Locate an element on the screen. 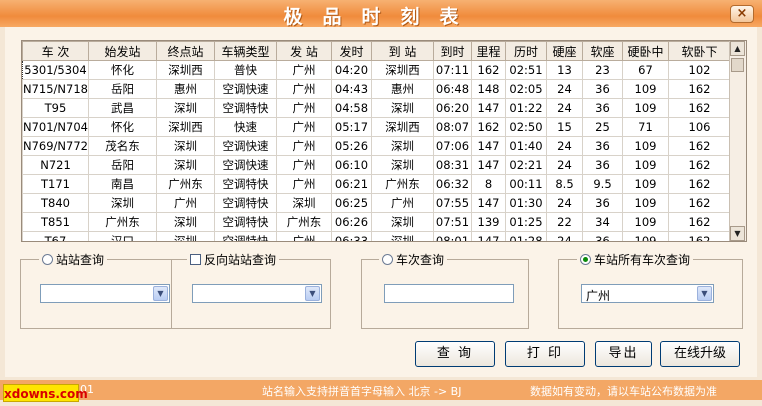 This screenshot has width=762, height=406. to-station-select: ▼ is located at coordinates (257, 293).